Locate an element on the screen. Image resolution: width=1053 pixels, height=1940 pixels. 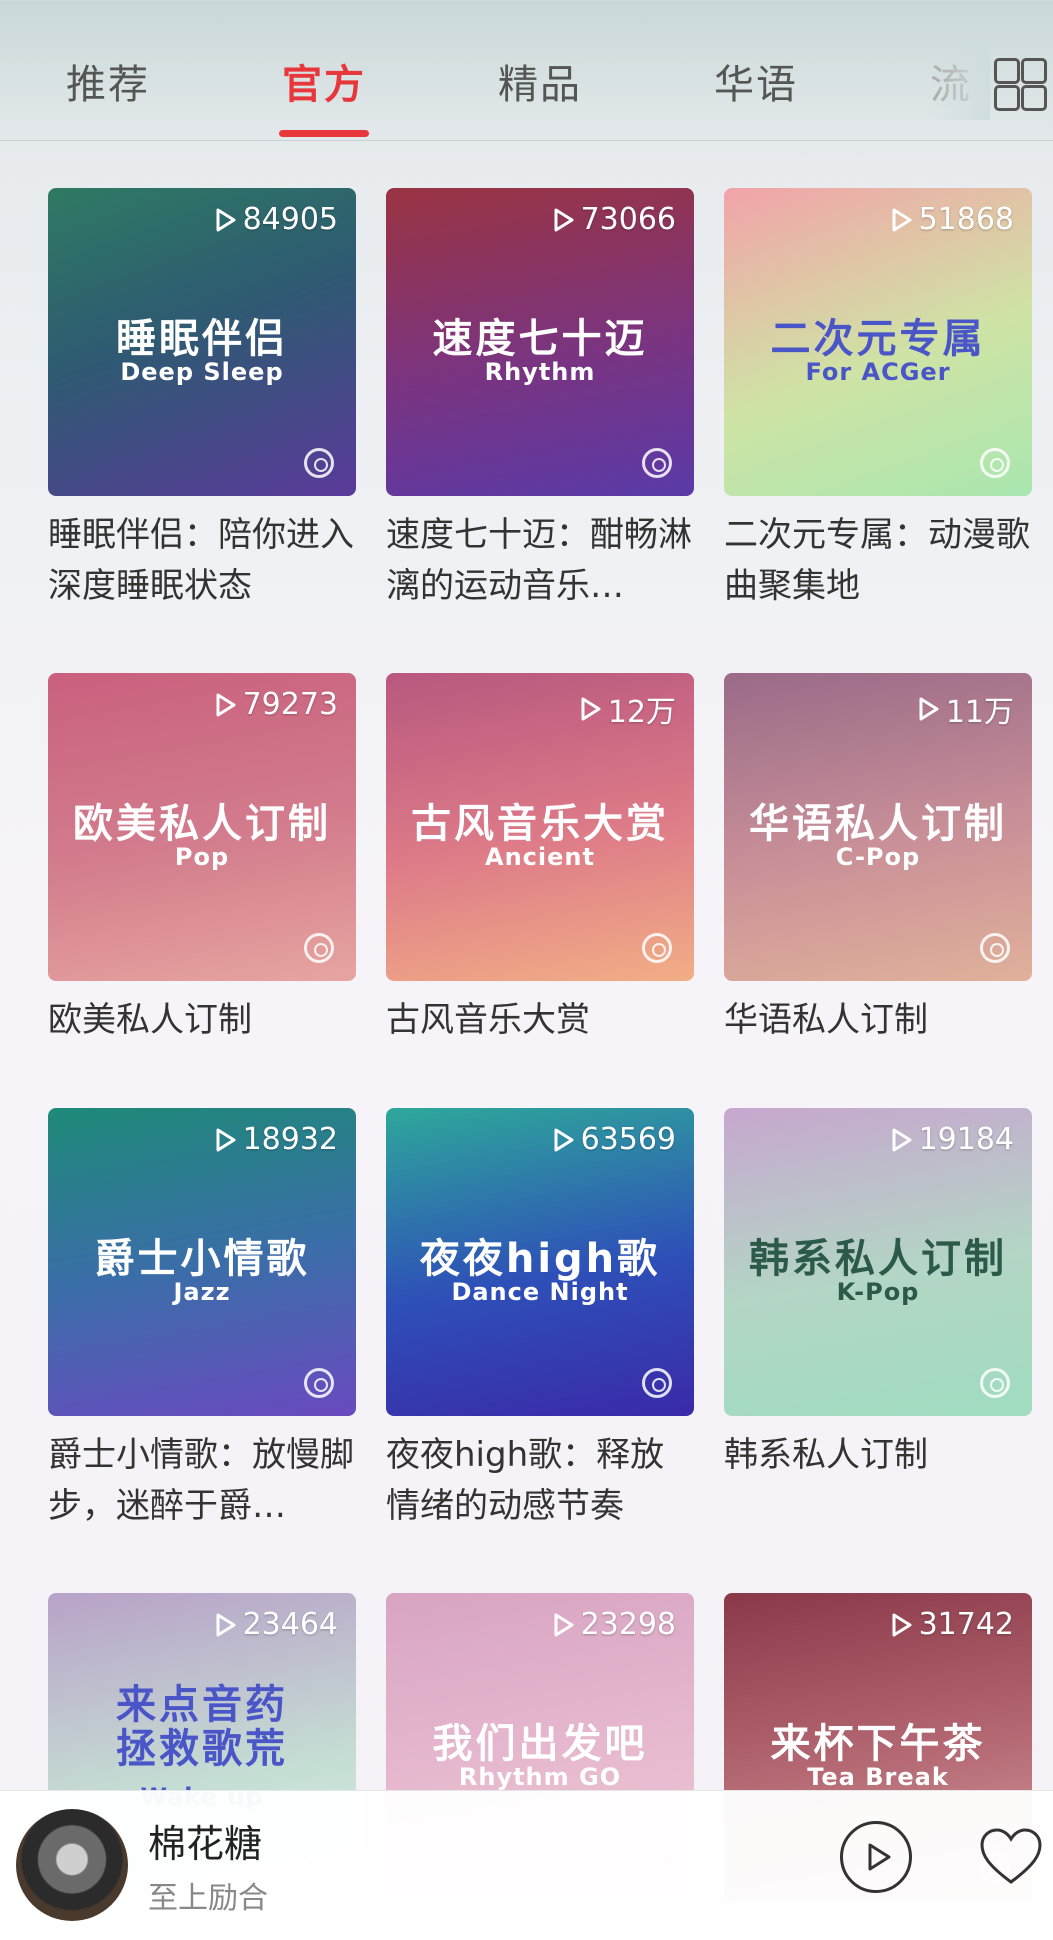
playlist-card: 11万 华语私人订制 C-Pop 华语私人订制 is located at coordinates (878, 859).